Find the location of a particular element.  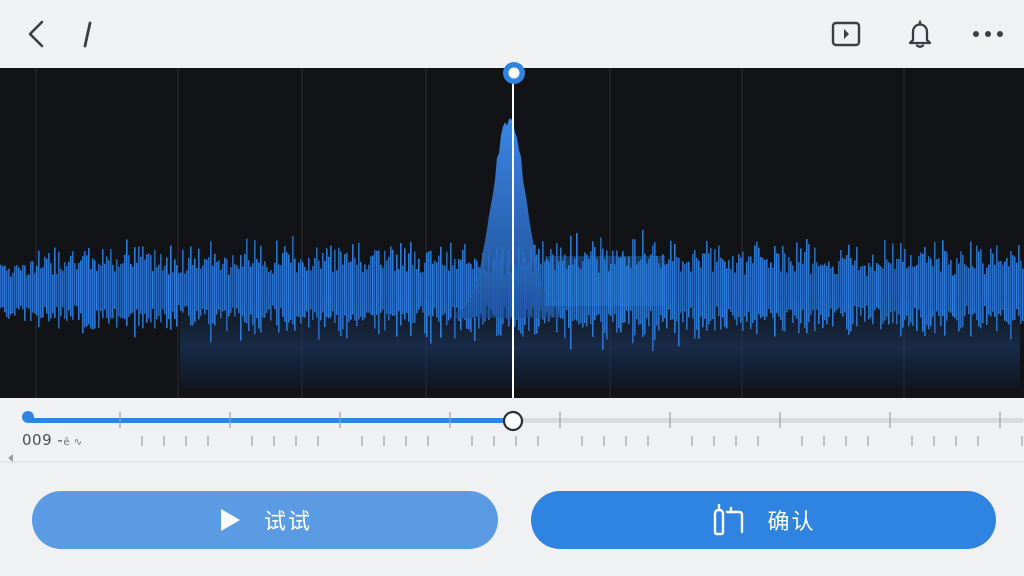

more-button is located at coordinates (988, 34).